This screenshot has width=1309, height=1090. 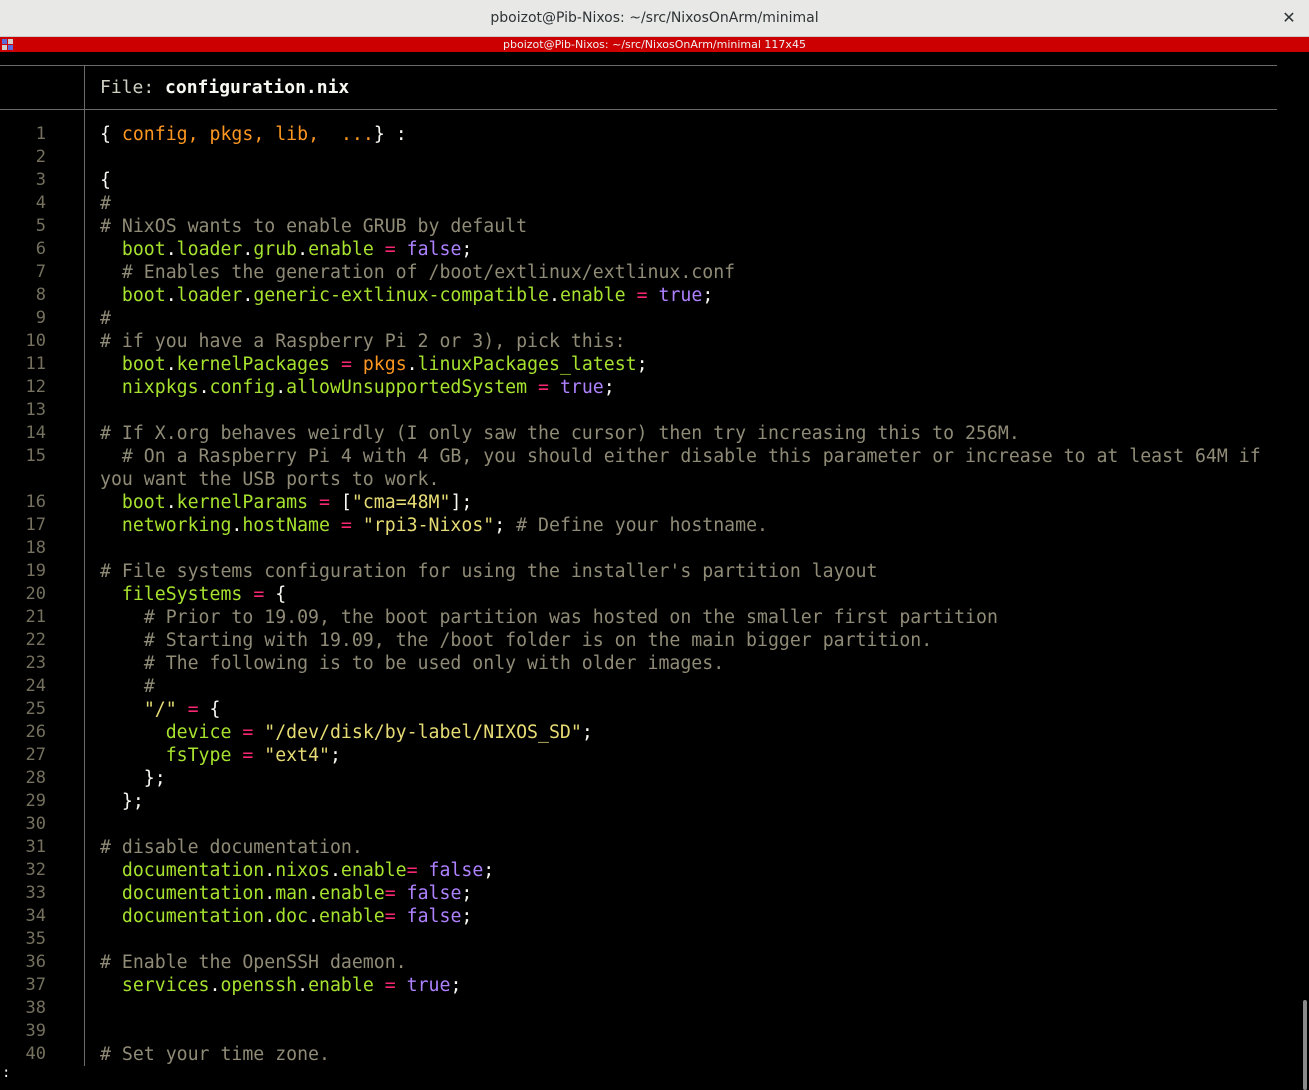 What do you see at coordinates (35, 847) in the screenshot?
I see `line-number: 31` at bounding box center [35, 847].